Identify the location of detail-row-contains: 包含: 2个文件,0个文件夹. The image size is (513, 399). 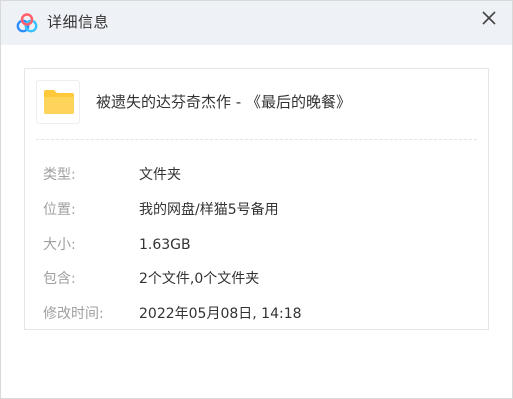
(258, 279).